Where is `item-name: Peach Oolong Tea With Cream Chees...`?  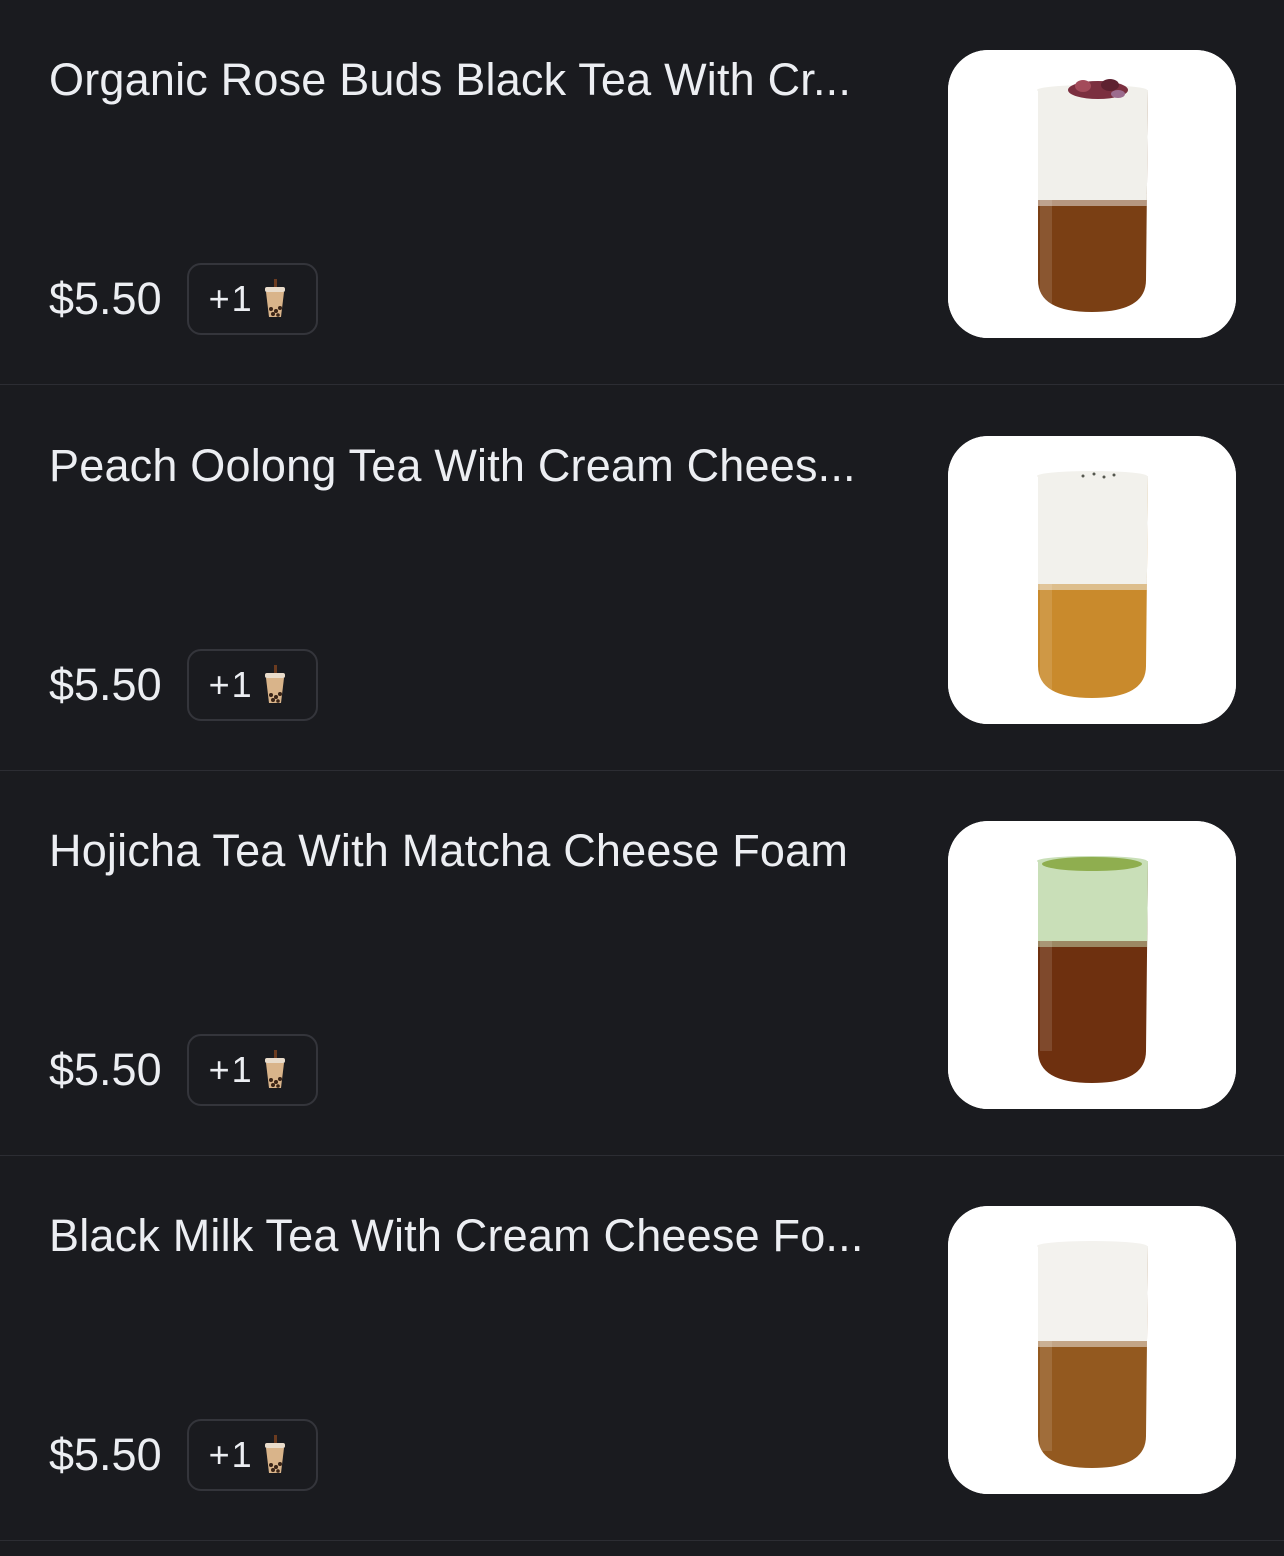
item-name: Peach Oolong Tea With Cream Chees... is located at coordinates (452, 465).